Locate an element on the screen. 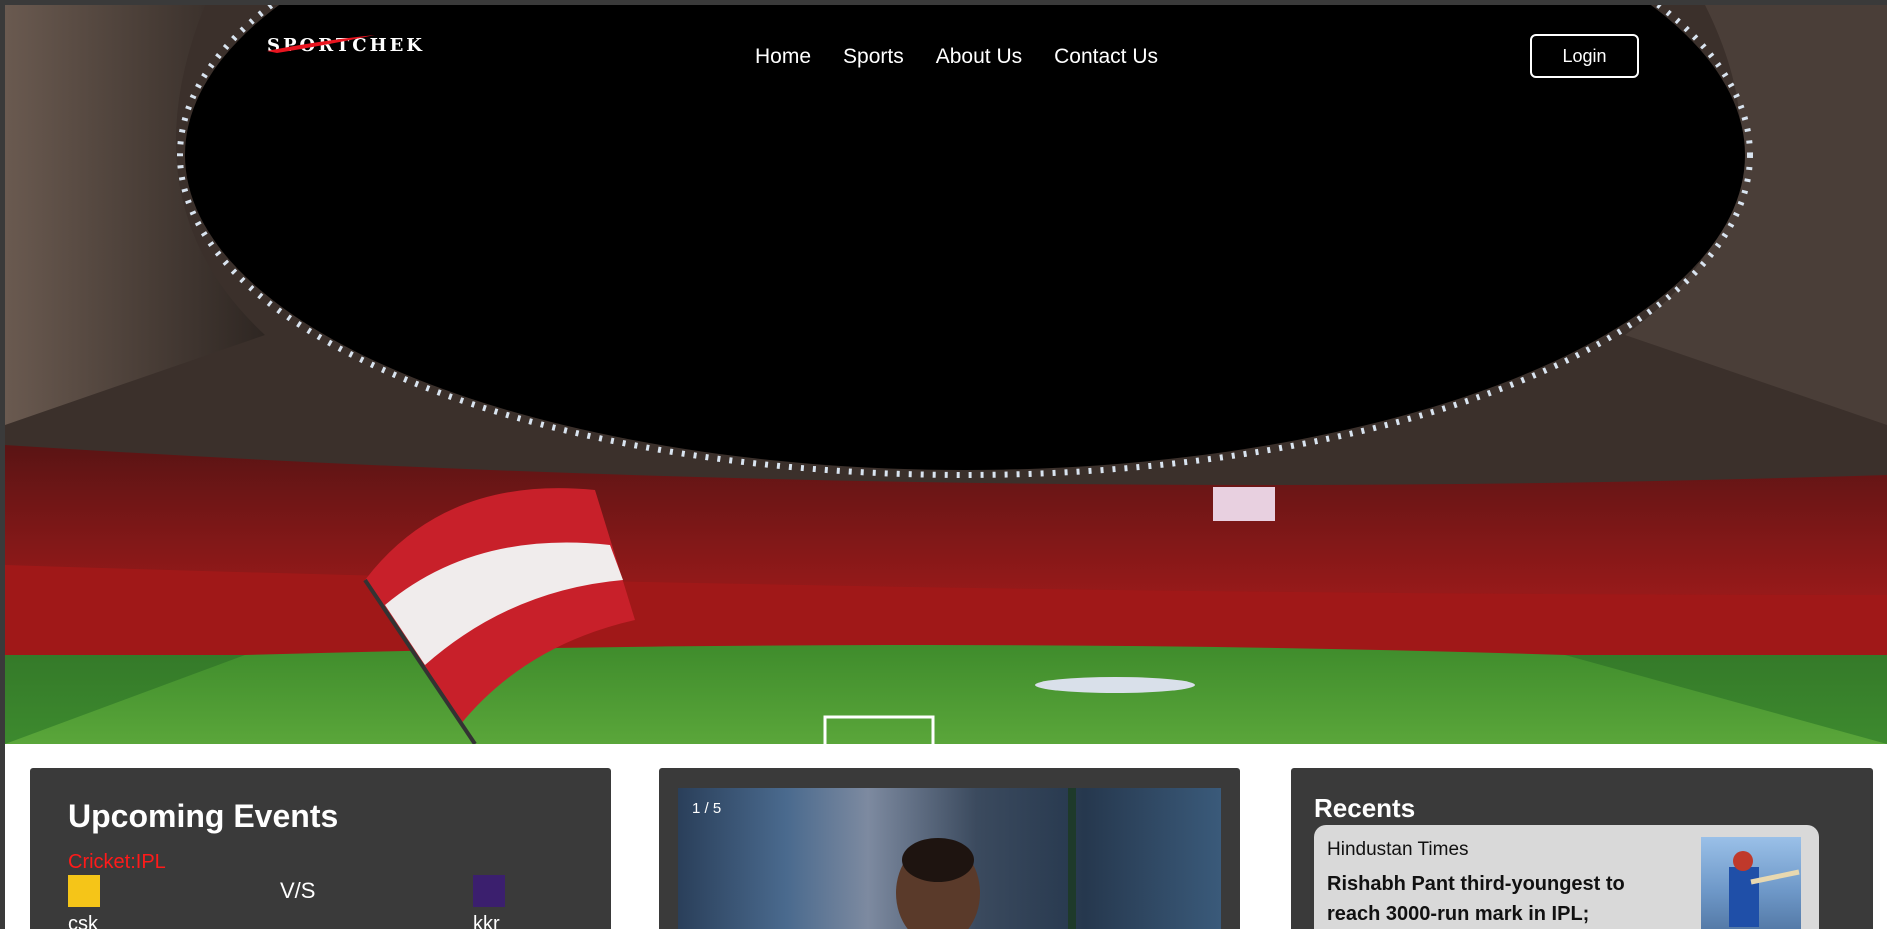  team-a-name: csk is located at coordinates (83, 921).